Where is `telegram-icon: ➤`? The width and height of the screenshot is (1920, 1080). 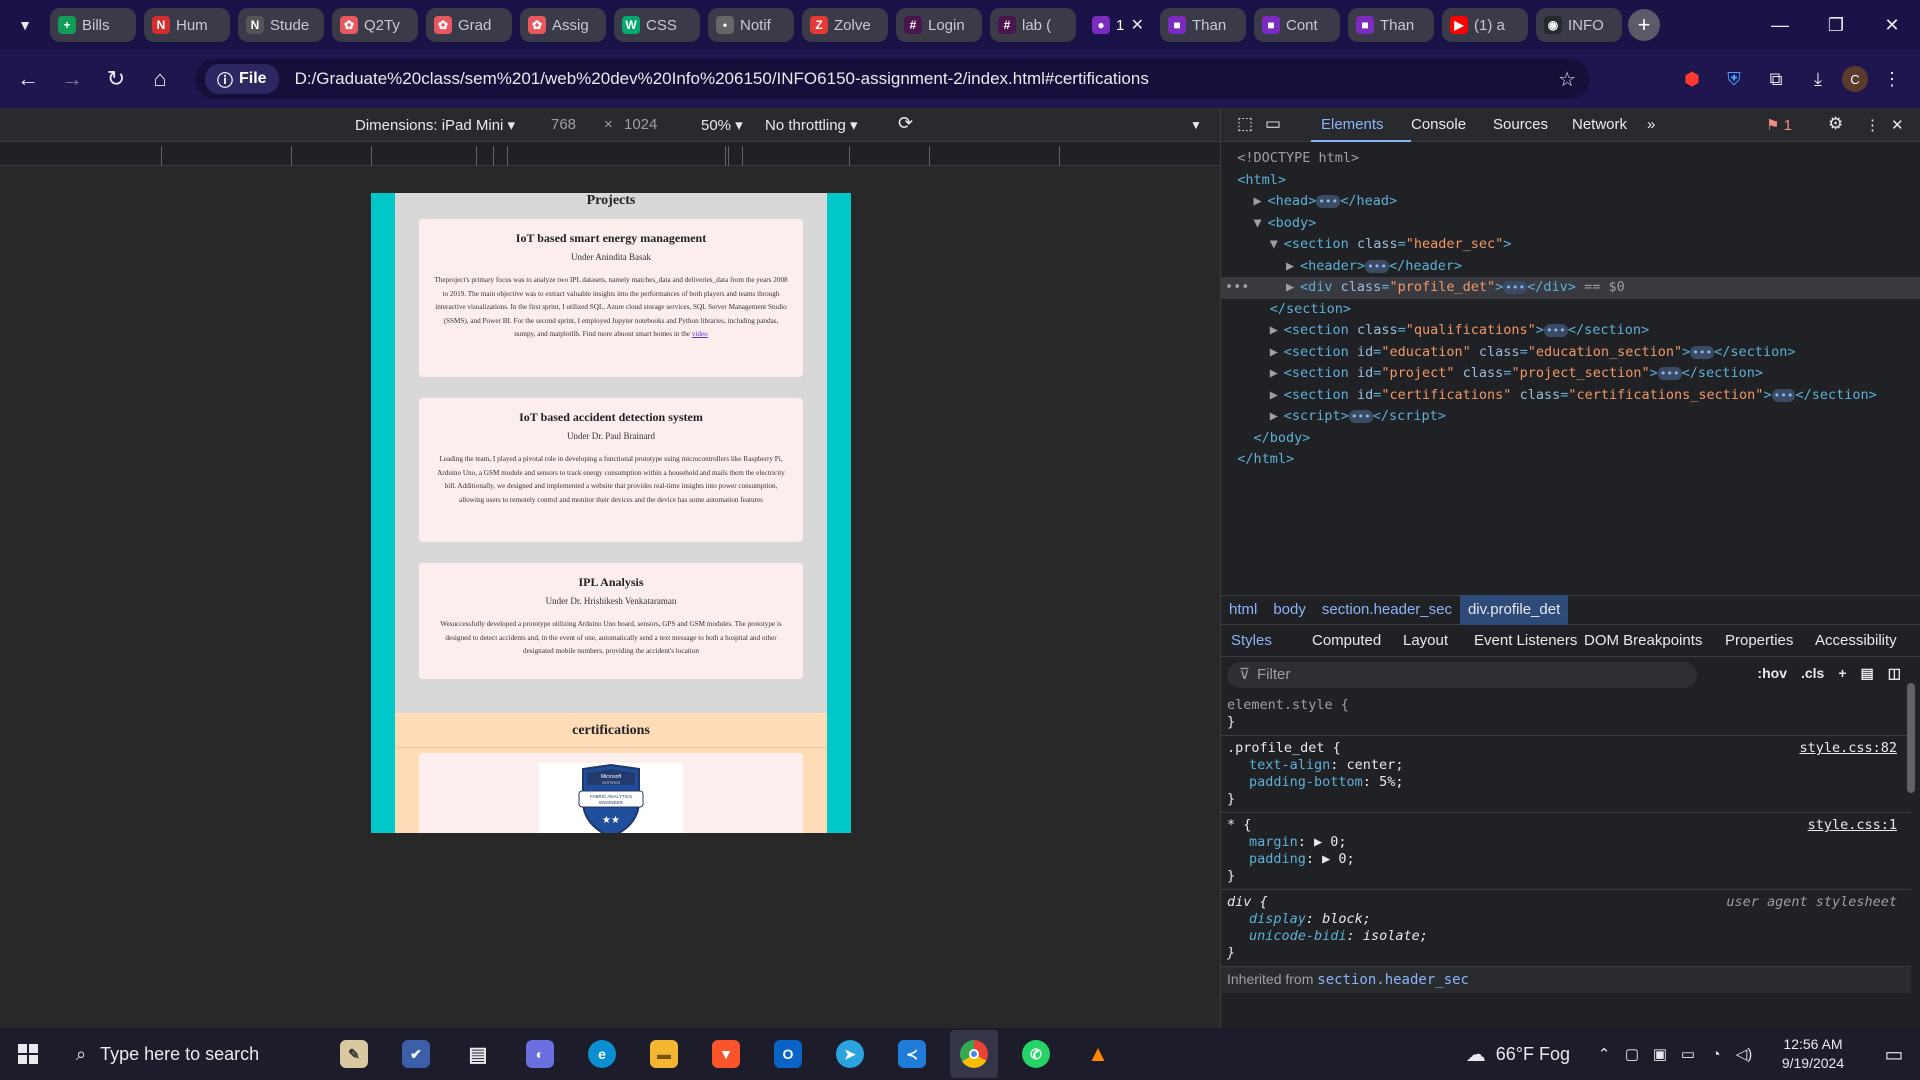 telegram-icon: ➤ is located at coordinates (850, 1054).